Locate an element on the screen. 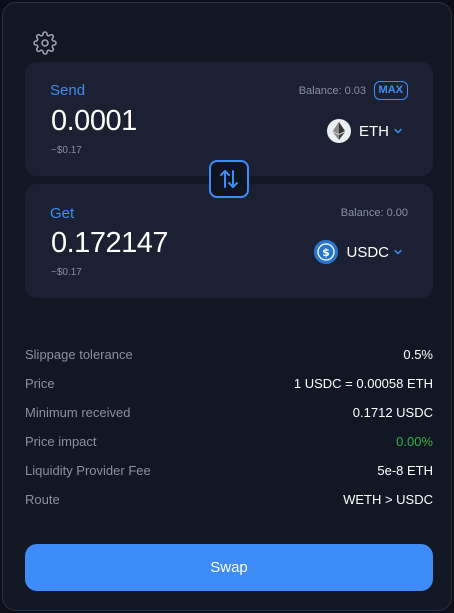 The width and height of the screenshot is (454, 613). get-label: Get is located at coordinates (62, 213).